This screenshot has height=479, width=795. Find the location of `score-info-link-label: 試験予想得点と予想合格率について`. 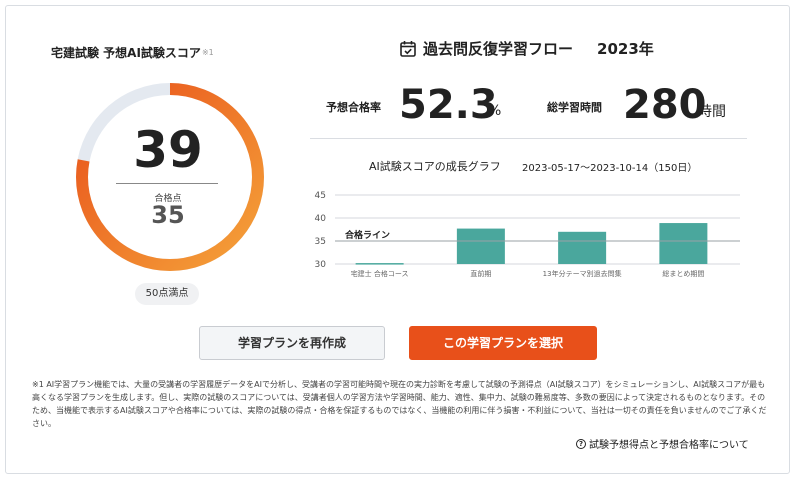

score-info-link-label: 試験予想得点と予想合格率について is located at coordinates (669, 445).